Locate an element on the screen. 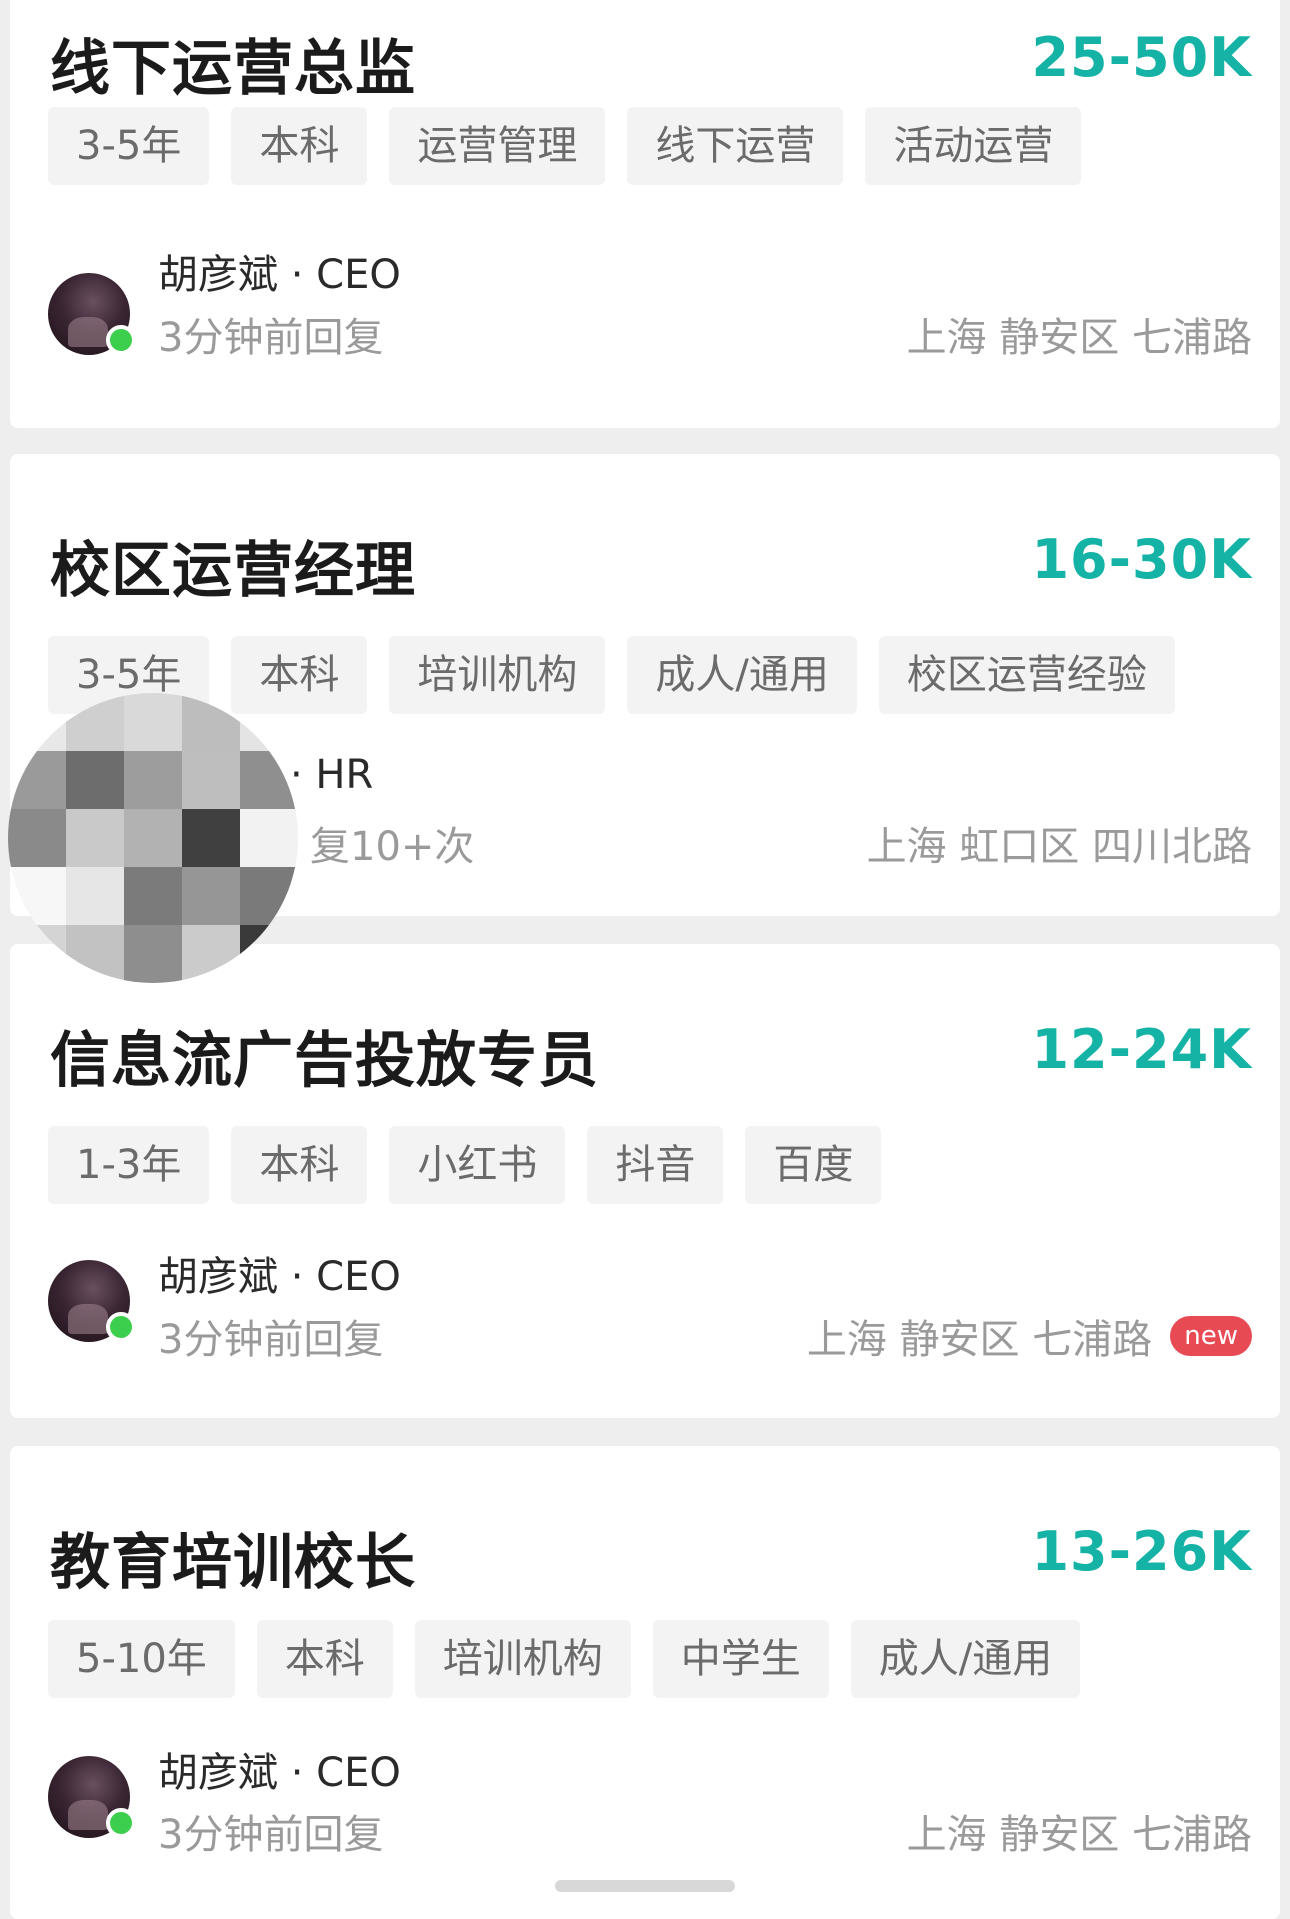 The width and height of the screenshot is (1290, 1919). job-tag: 抖音 is located at coordinates (655, 1165).